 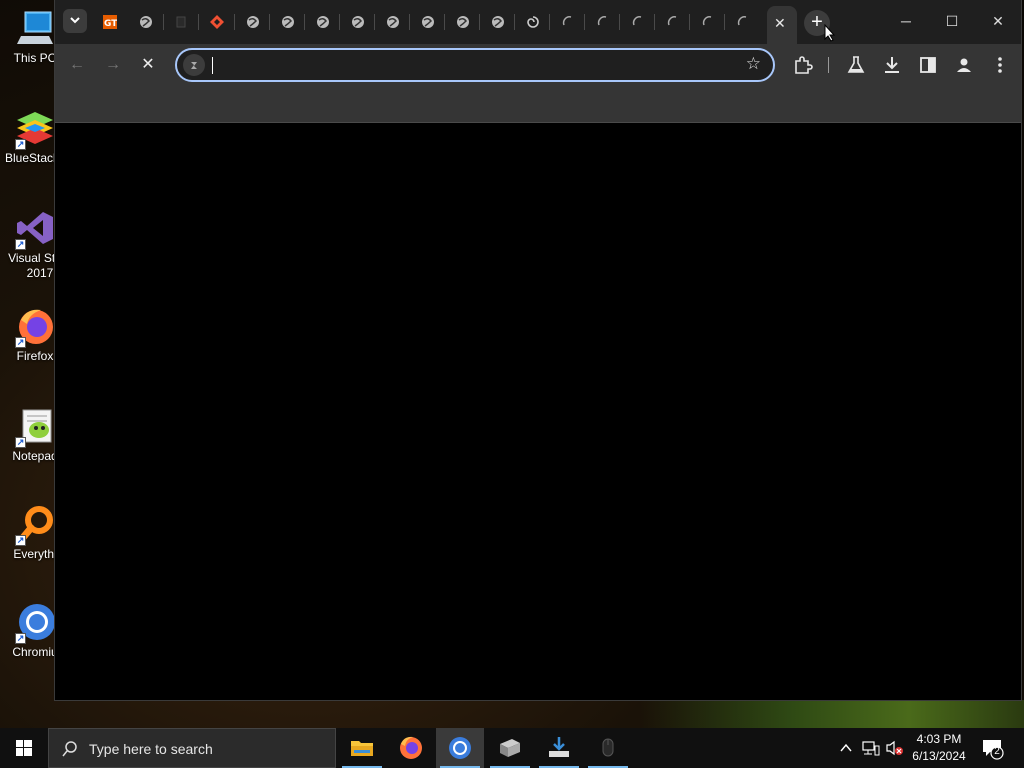 I want to click on labs-flask-icon, so click(x=856, y=65).